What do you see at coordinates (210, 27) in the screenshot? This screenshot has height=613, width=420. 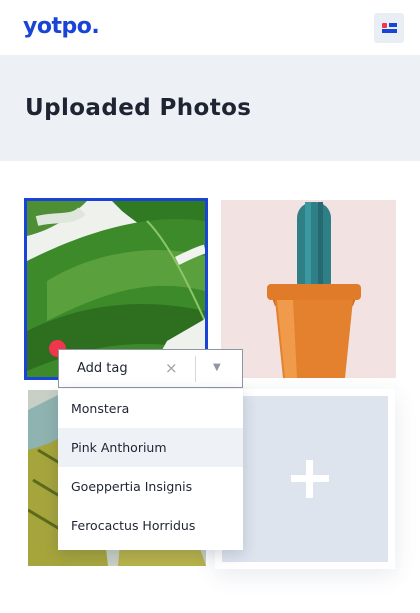 I see `top-header: yotpo.` at bounding box center [210, 27].